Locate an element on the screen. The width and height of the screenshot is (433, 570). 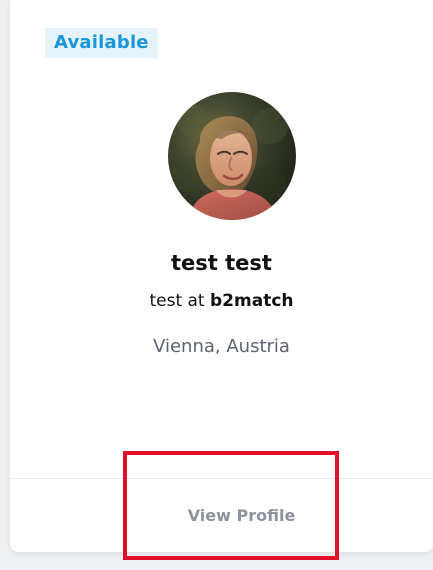
company-name: b2match is located at coordinates (252, 301).